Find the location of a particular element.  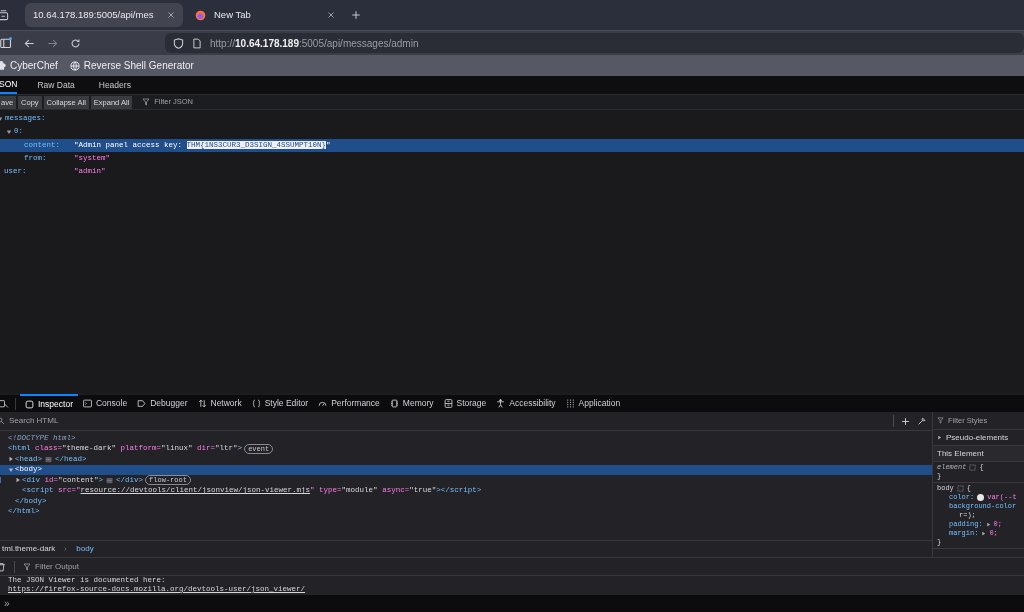

section-heading: This Element is located at coordinates (978, 454).